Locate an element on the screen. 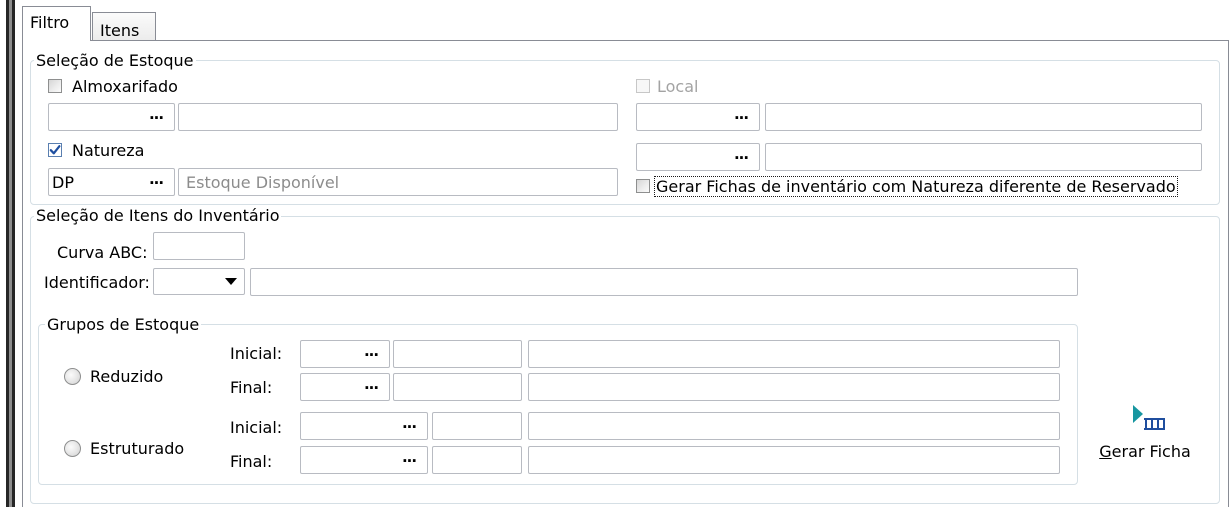 The image size is (1231, 507). reduzido-final-description-input is located at coordinates (794, 387).